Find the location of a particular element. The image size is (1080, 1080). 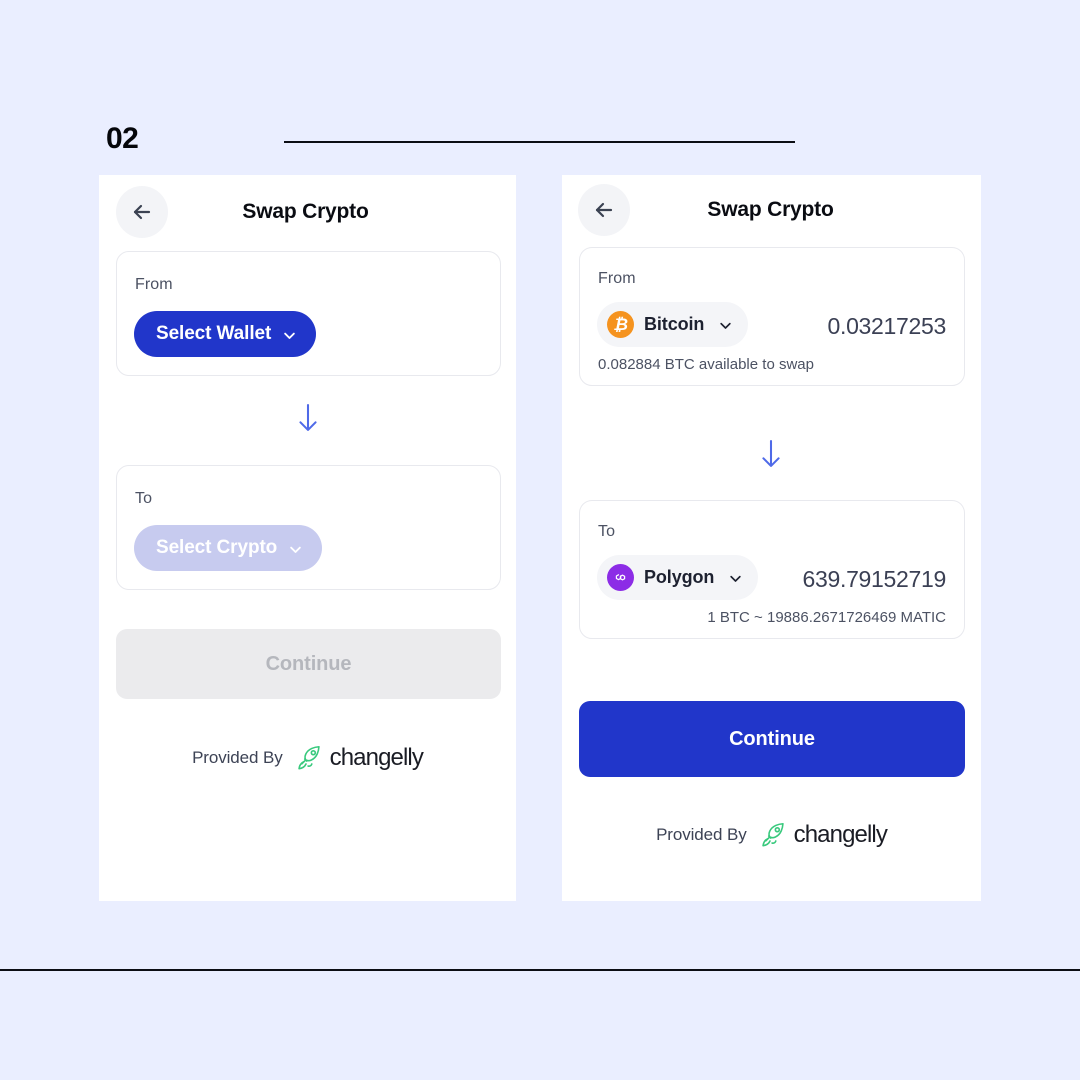

bitcoin-symbol: ₿ is located at coordinates (620, 324).